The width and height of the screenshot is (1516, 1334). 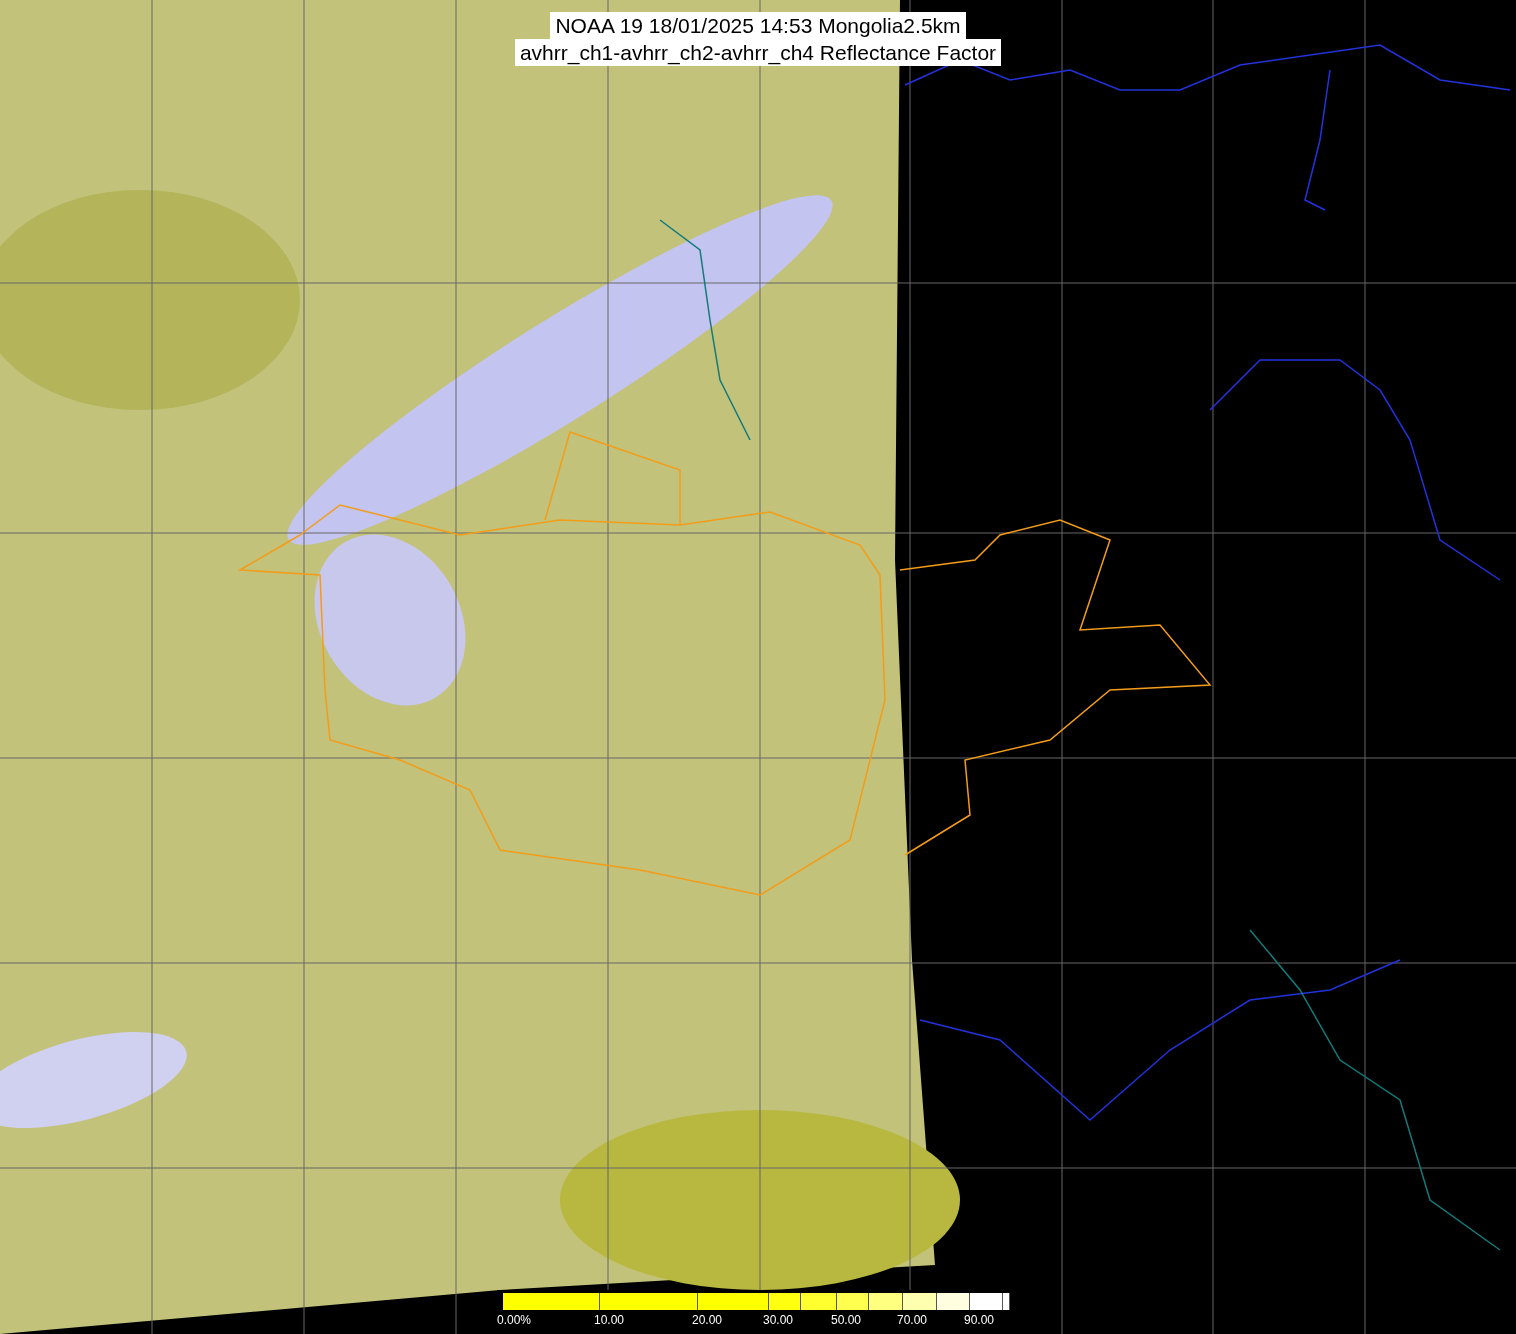 I want to click on map-title: avhrr_ch1-avhrr_ch2-avhrr_ch4 Reflectance Factor, so click(x=758, y=52).